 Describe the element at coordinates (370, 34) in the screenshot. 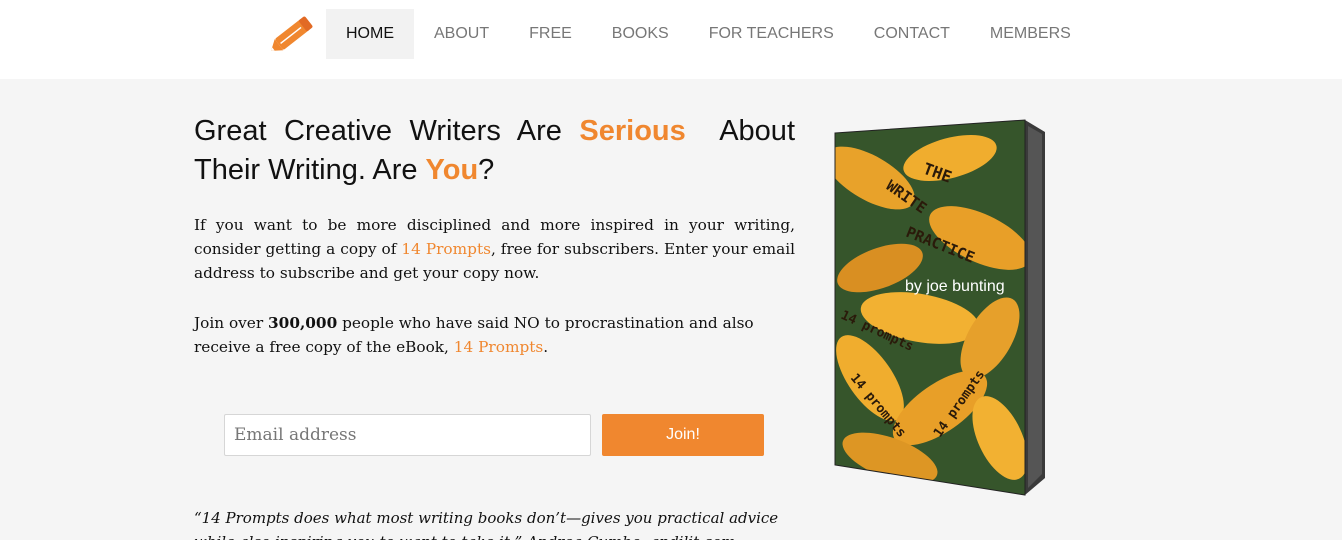

I see `nav-item-home: HOME` at that location.